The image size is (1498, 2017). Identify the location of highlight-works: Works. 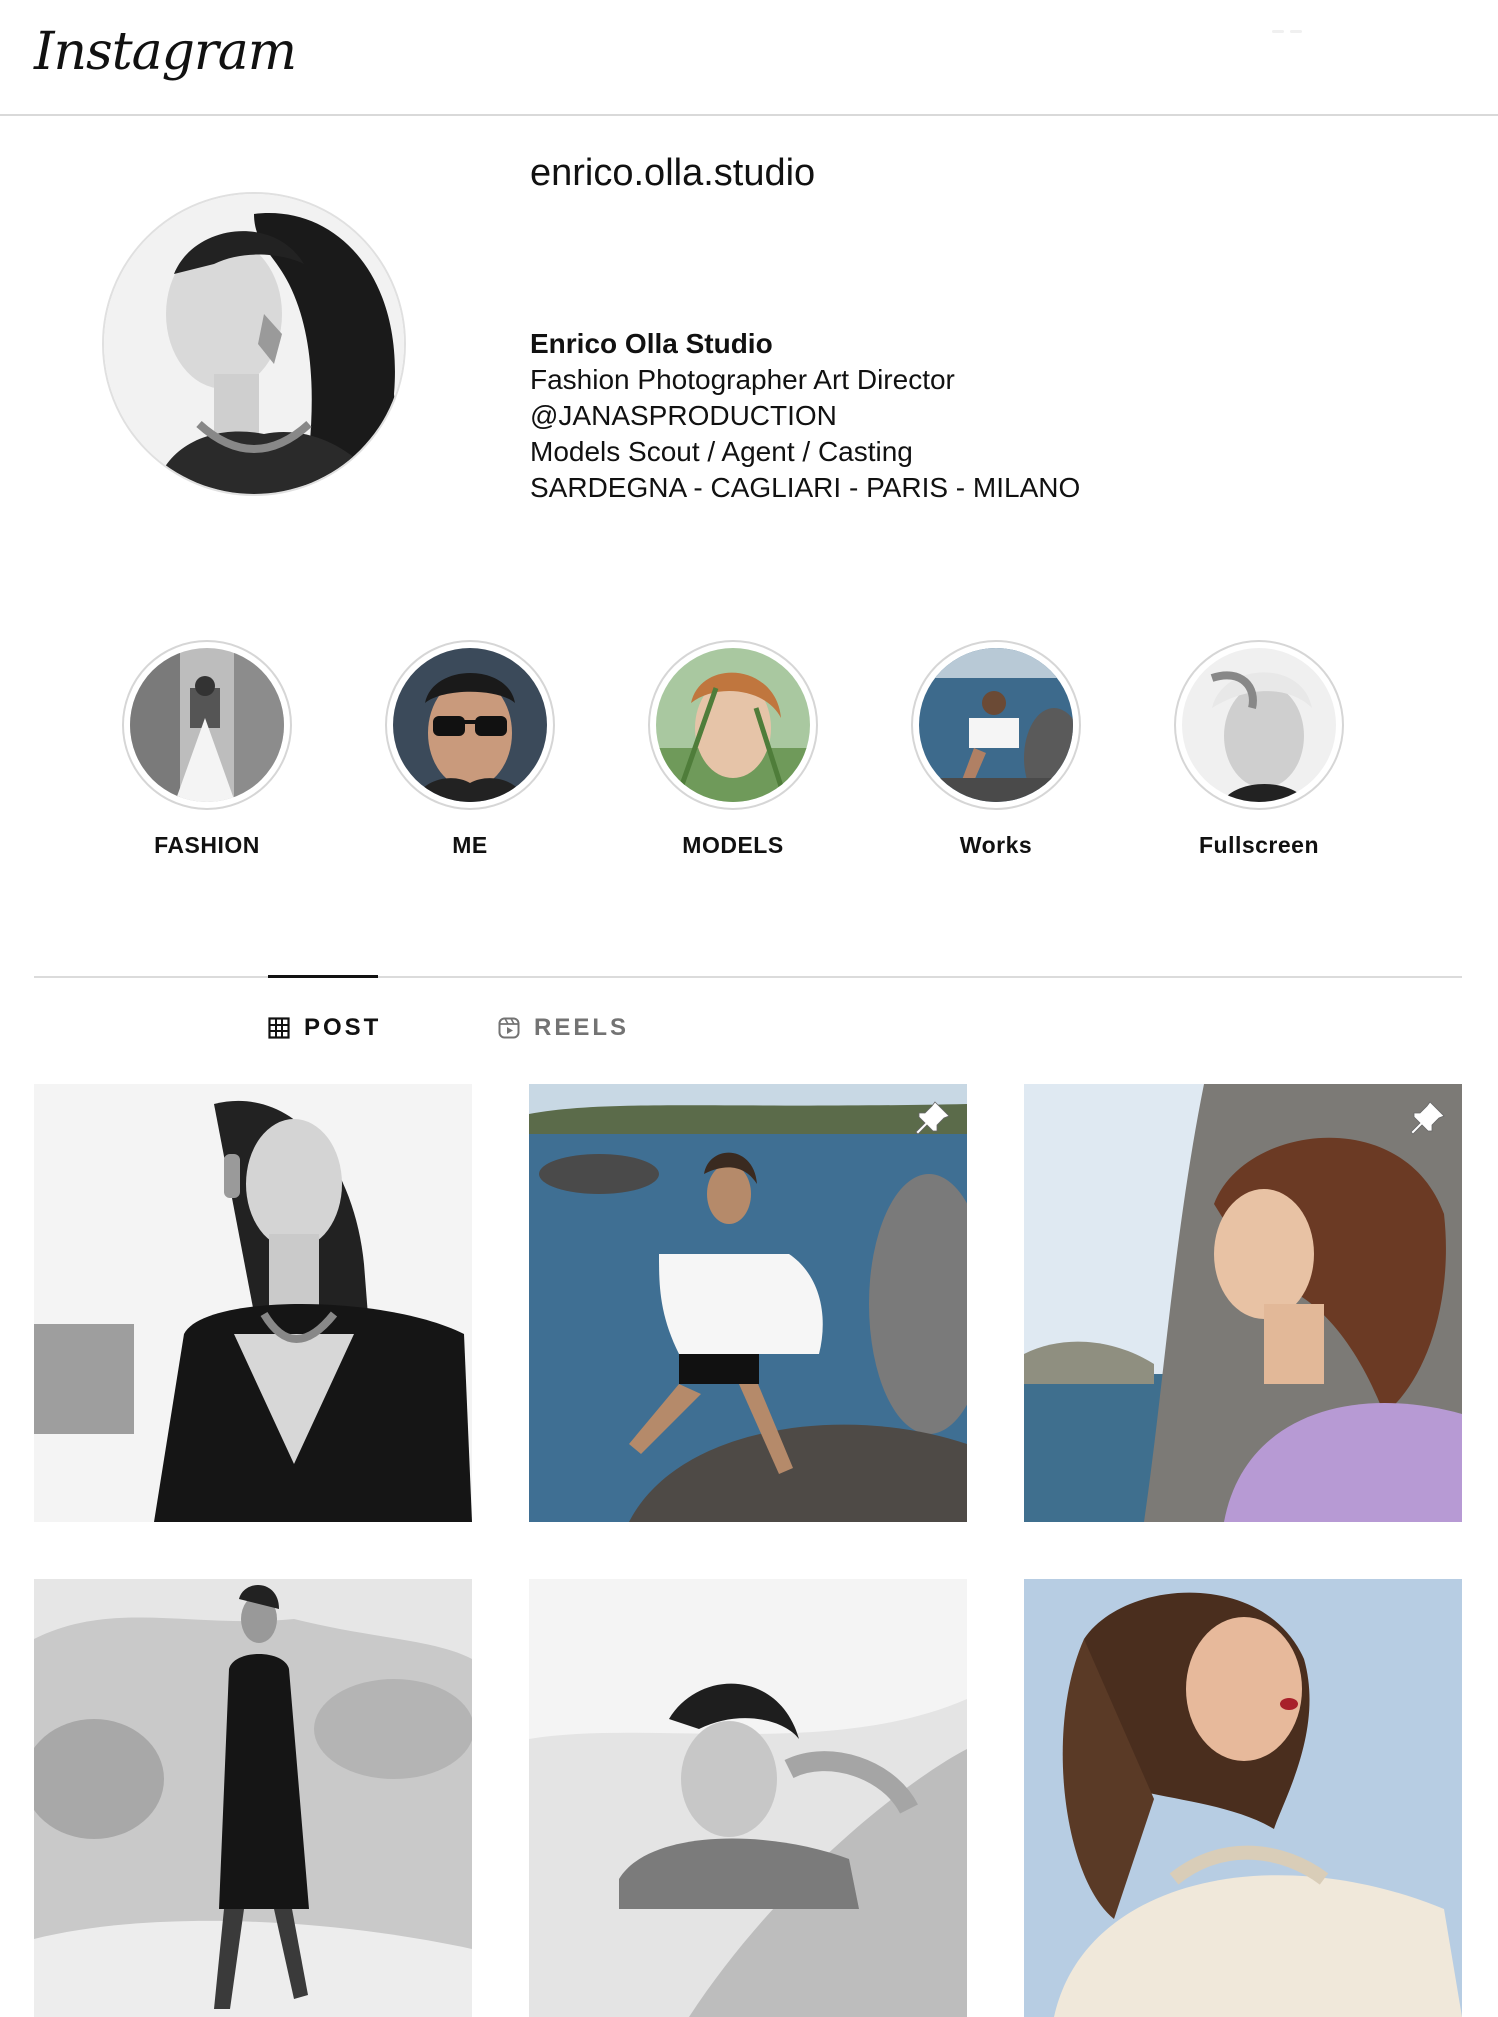
(996, 749).